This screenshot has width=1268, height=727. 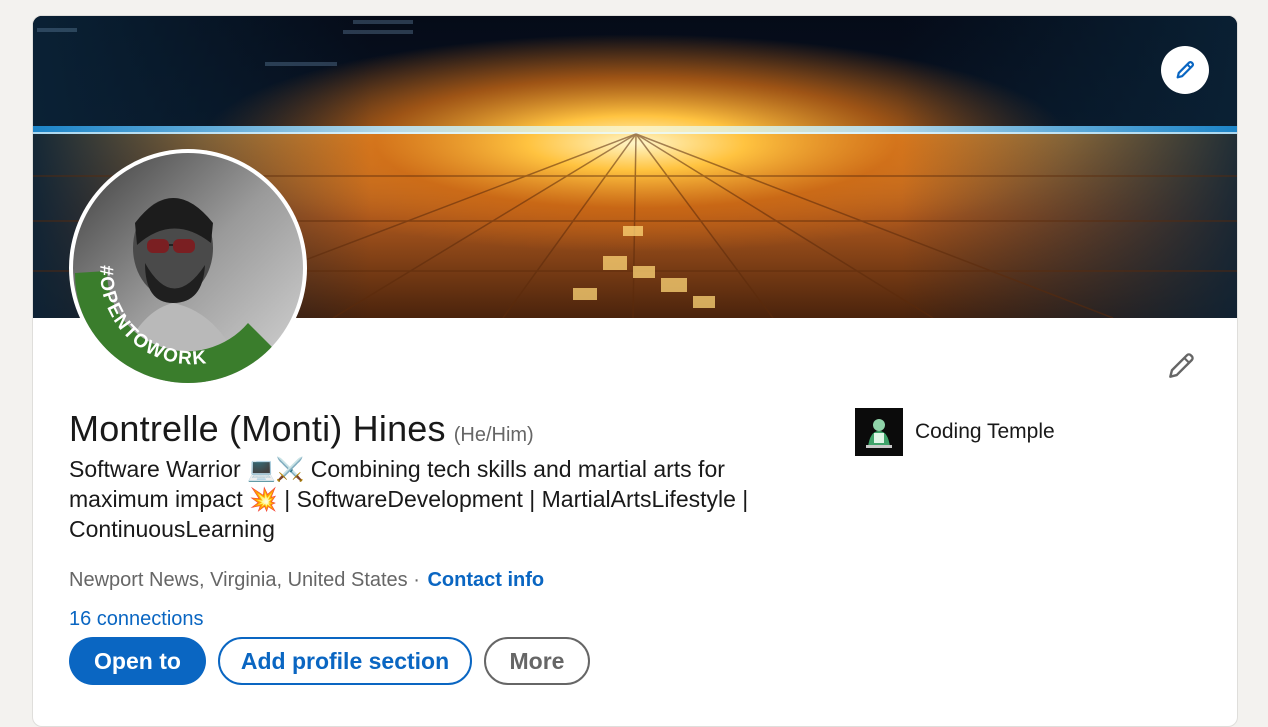 I want to click on company-logo-icon, so click(x=879, y=433).